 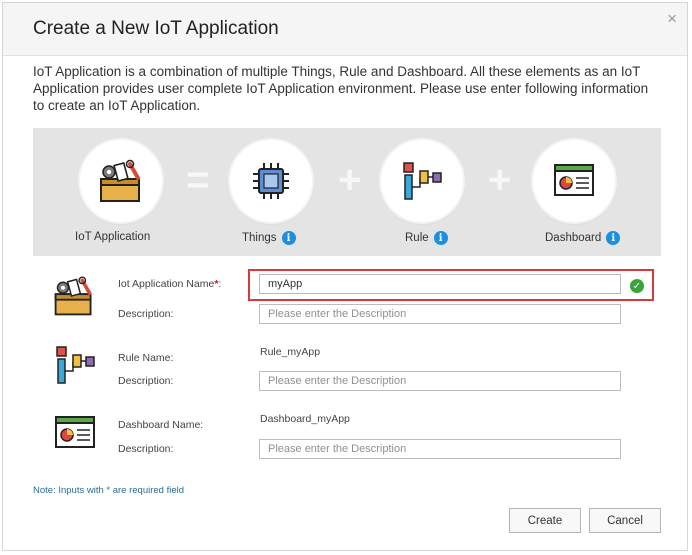 I want to click on banner-label-dashboard: Dashboard i, so click(x=583, y=238).